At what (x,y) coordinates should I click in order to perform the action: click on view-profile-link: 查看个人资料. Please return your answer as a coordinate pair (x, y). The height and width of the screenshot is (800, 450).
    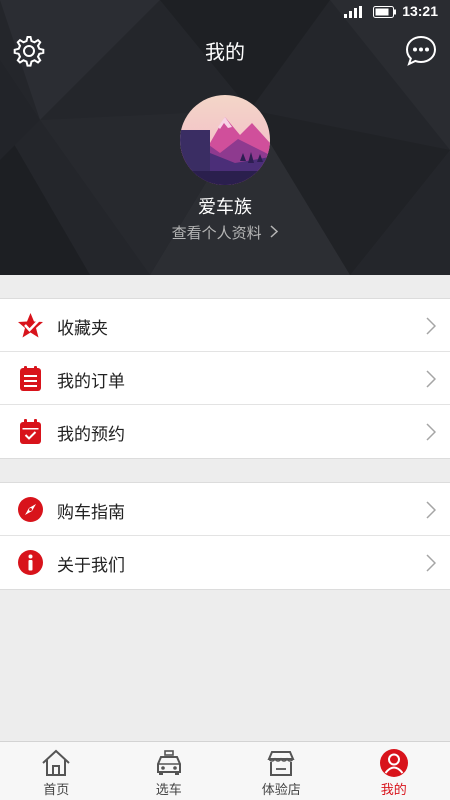
    Looking at the image, I should click on (225, 232).